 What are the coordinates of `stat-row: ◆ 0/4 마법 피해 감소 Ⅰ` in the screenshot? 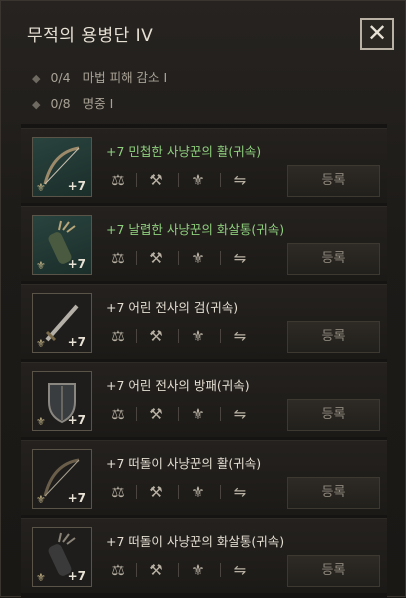 It's located at (99, 76).